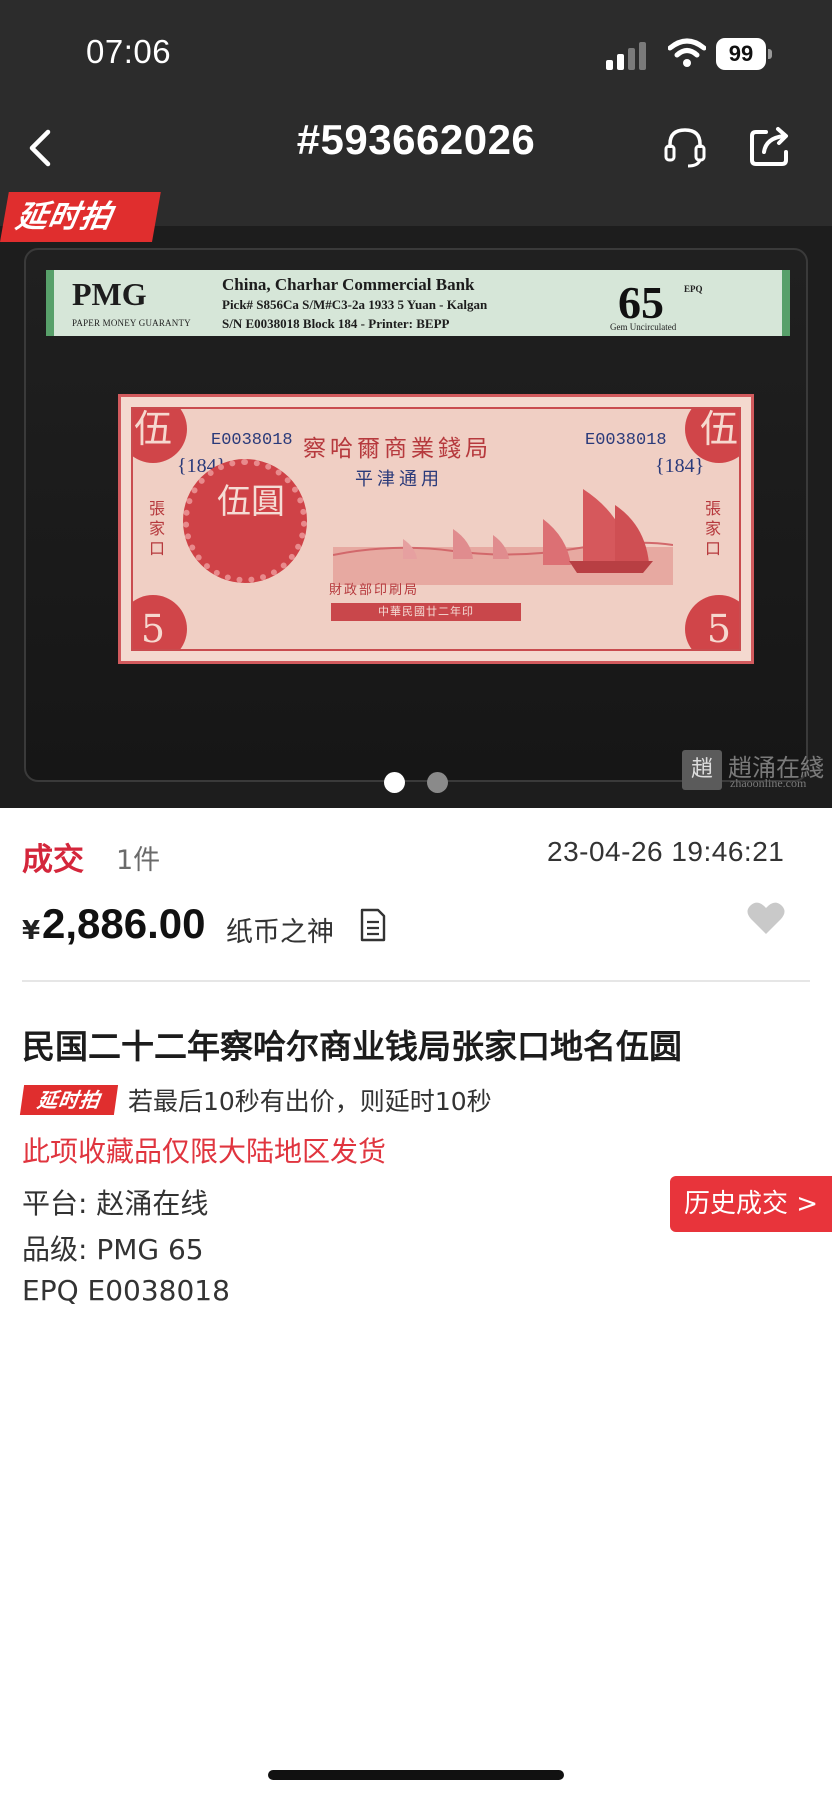  I want to click on deal-status: 成交, so click(53, 860).